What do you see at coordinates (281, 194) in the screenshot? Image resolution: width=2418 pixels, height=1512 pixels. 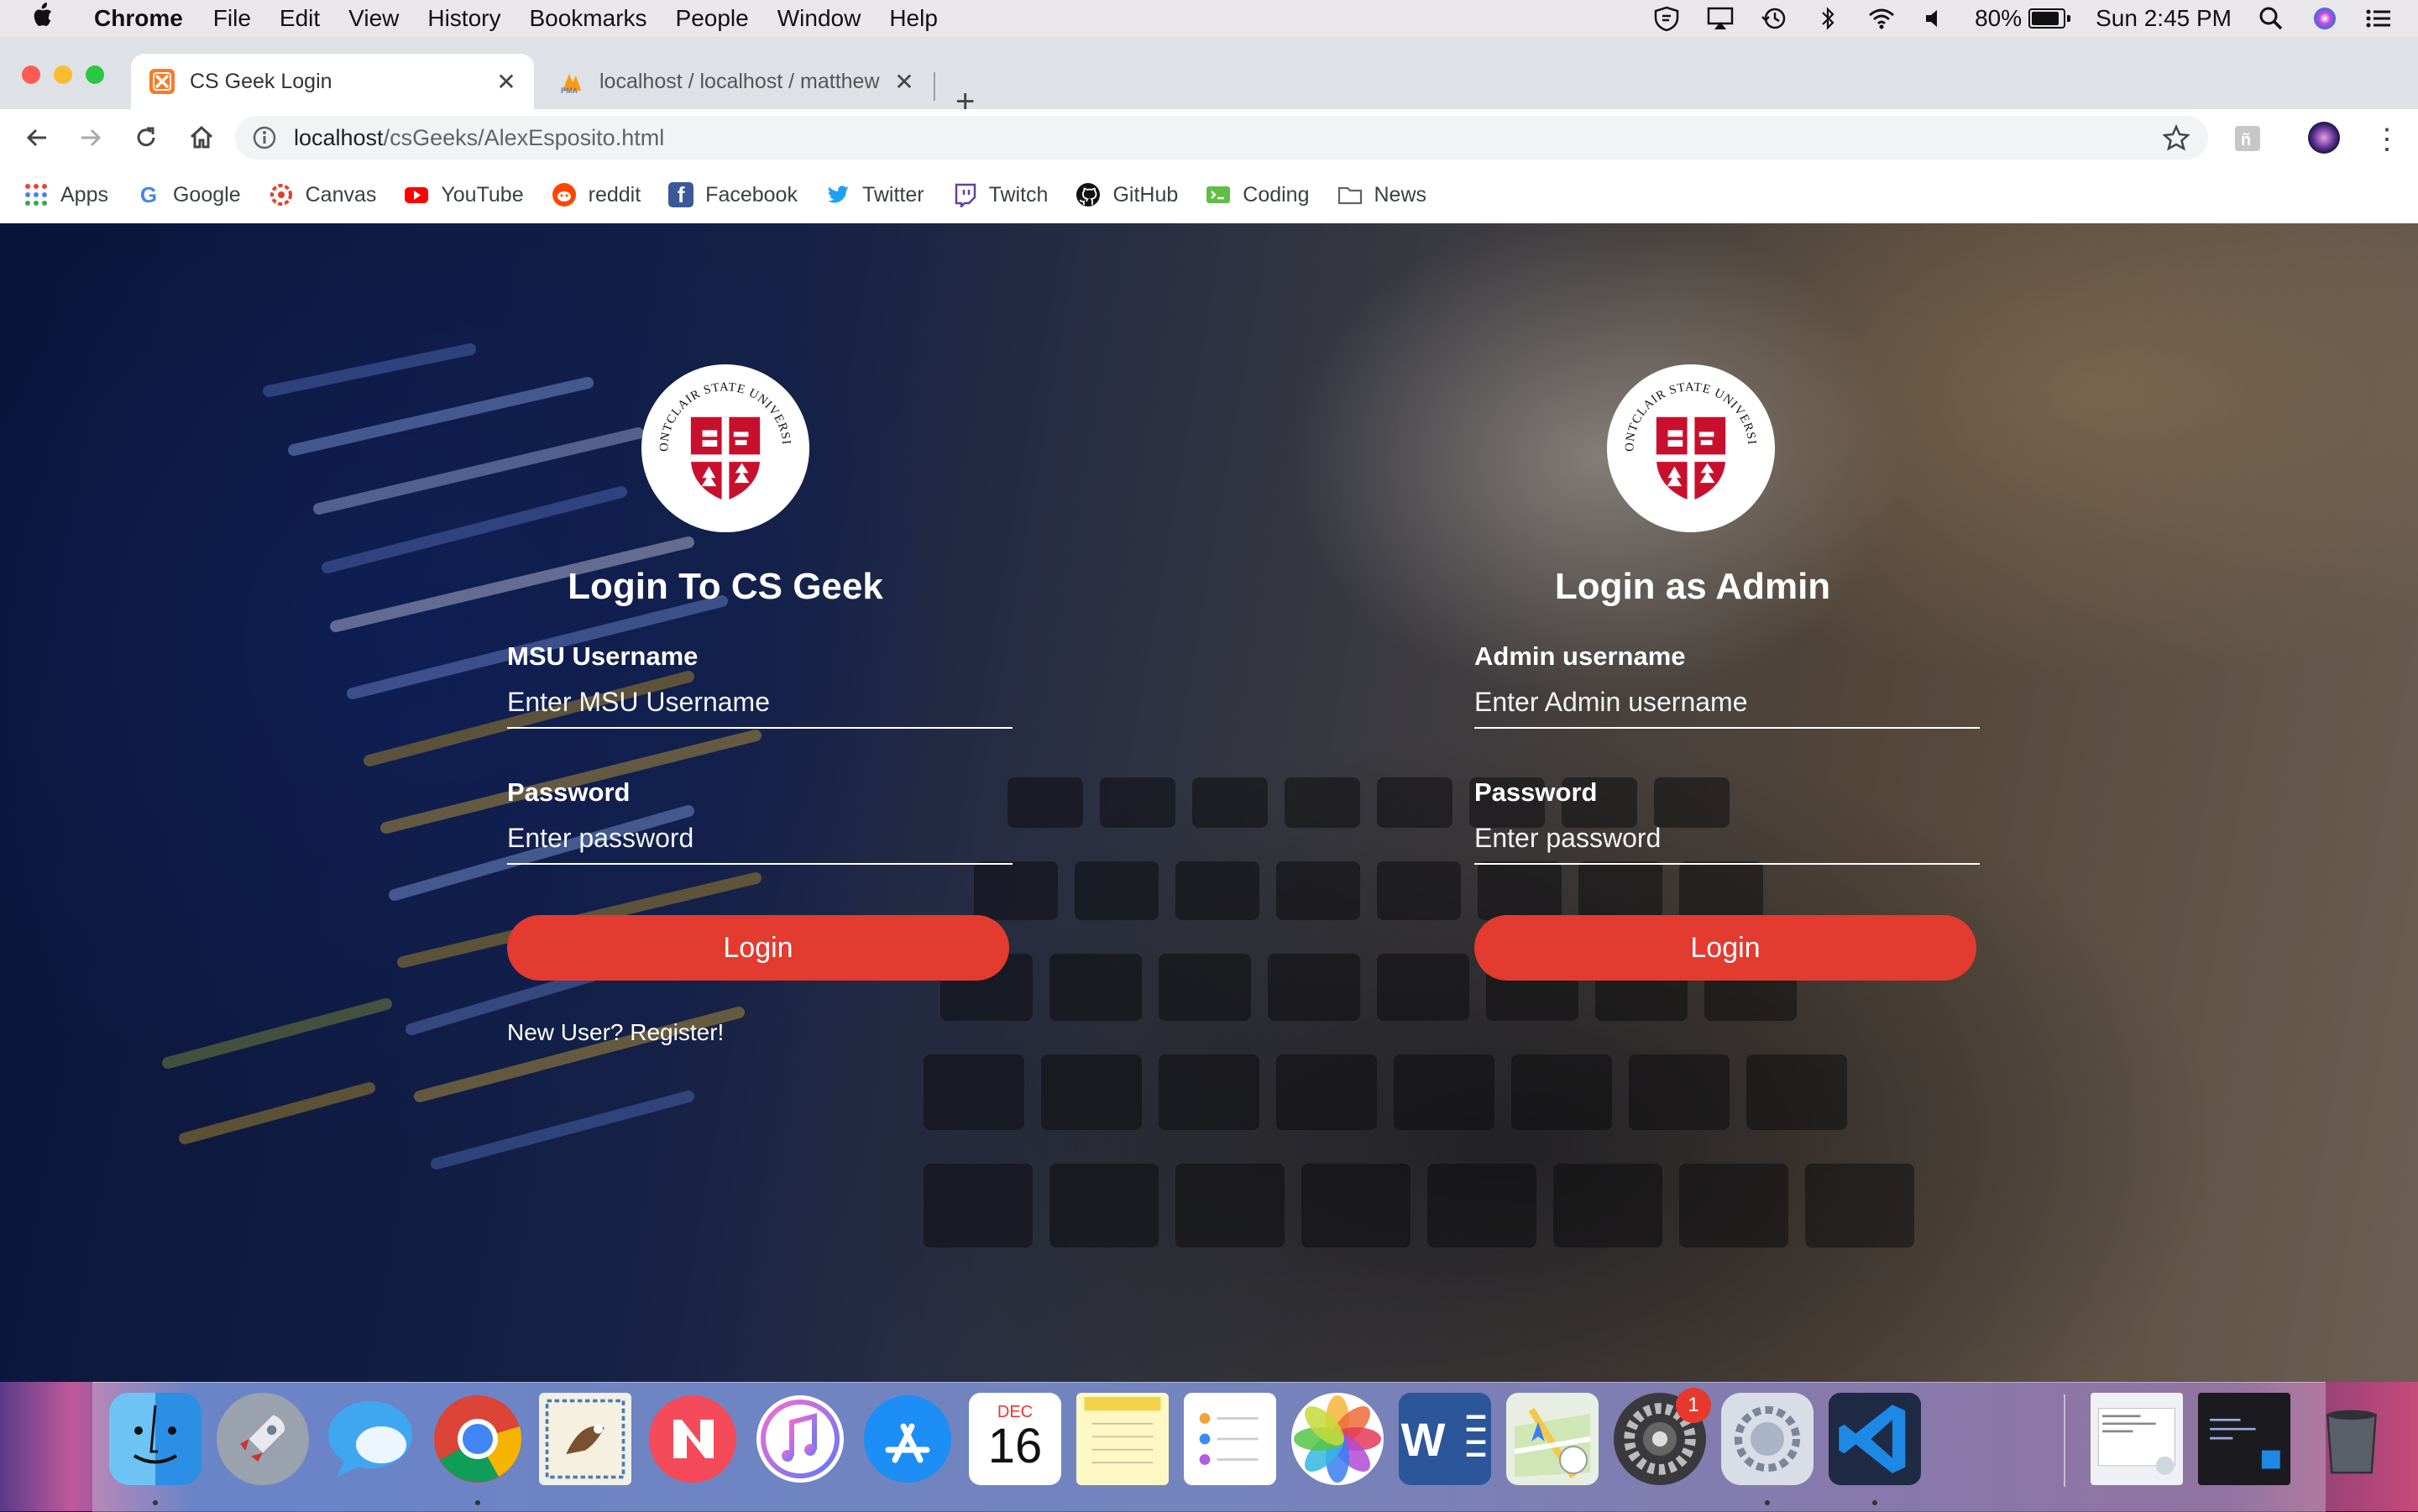 I see `canvas-icon` at bounding box center [281, 194].